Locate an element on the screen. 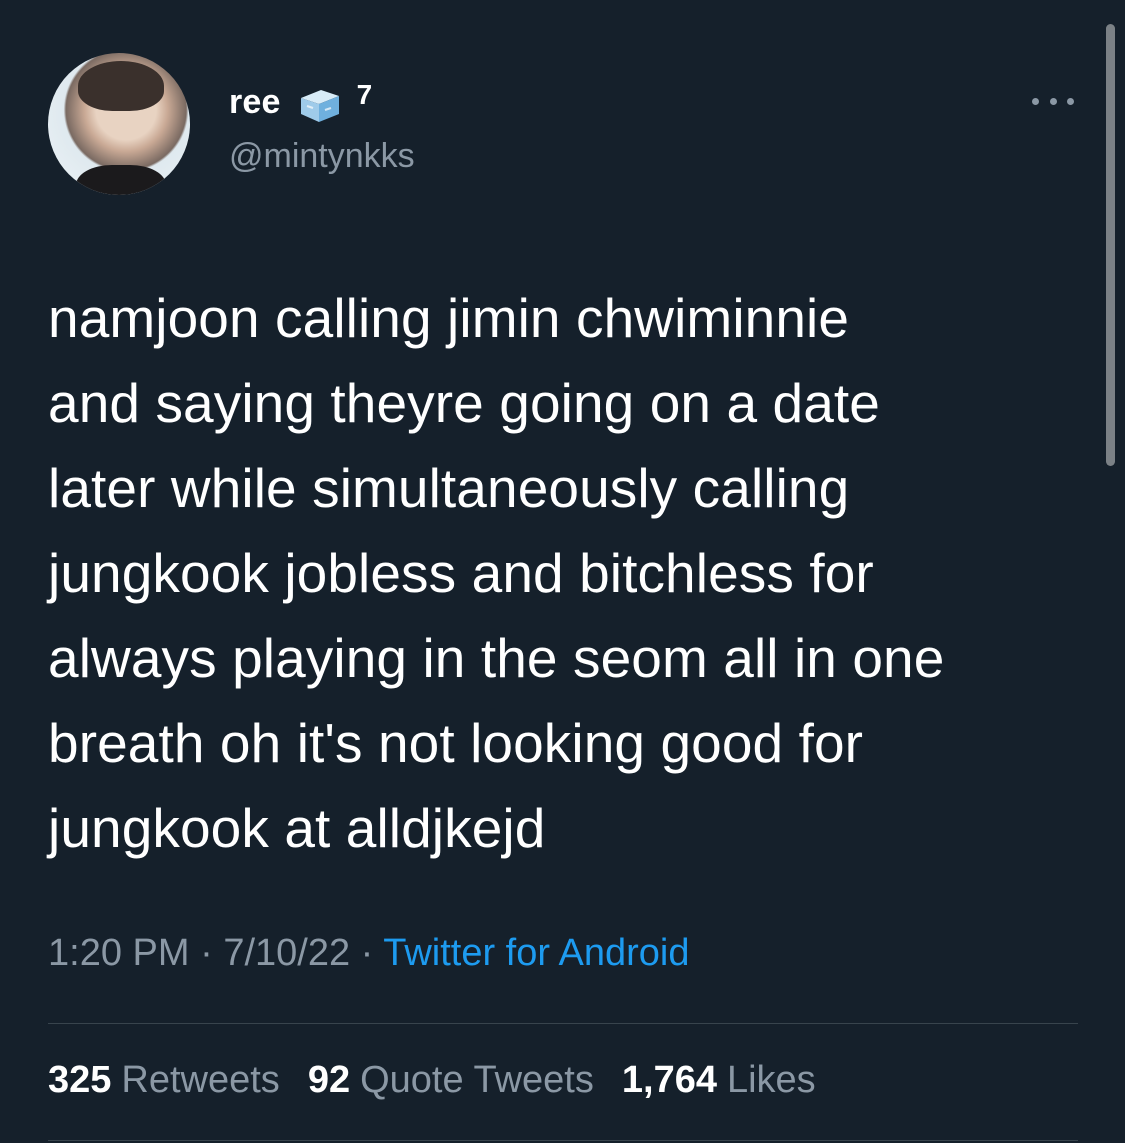 The width and height of the screenshot is (1125, 1143). avatar is located at coordinates (119, 124).